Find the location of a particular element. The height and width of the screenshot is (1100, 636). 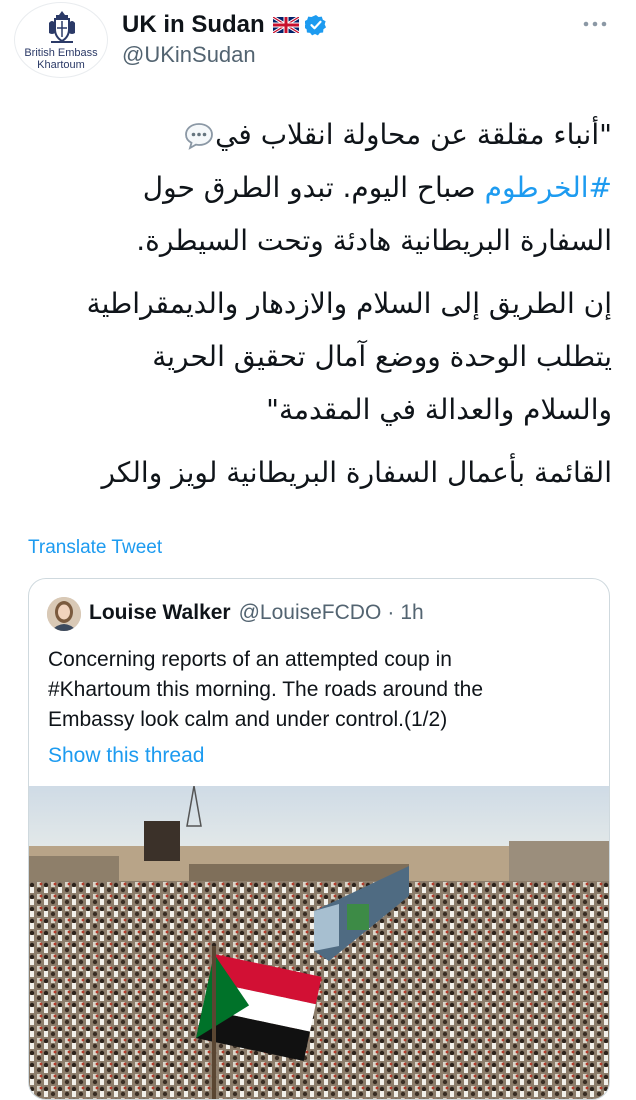

hashtag-khartoum-link: #الخرطوم is located at coordinates (548, 187).